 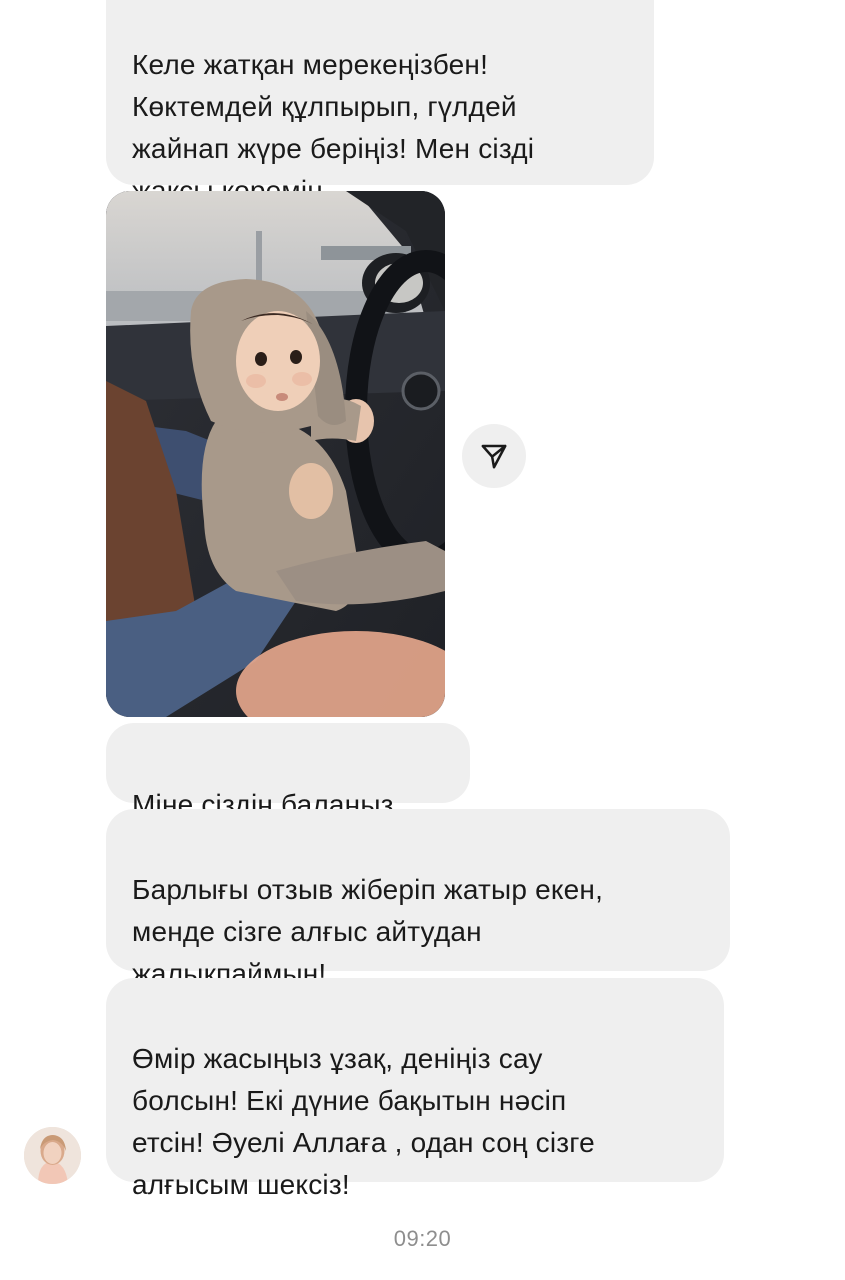 I want to click on share-button, so click(x=494, y=456).